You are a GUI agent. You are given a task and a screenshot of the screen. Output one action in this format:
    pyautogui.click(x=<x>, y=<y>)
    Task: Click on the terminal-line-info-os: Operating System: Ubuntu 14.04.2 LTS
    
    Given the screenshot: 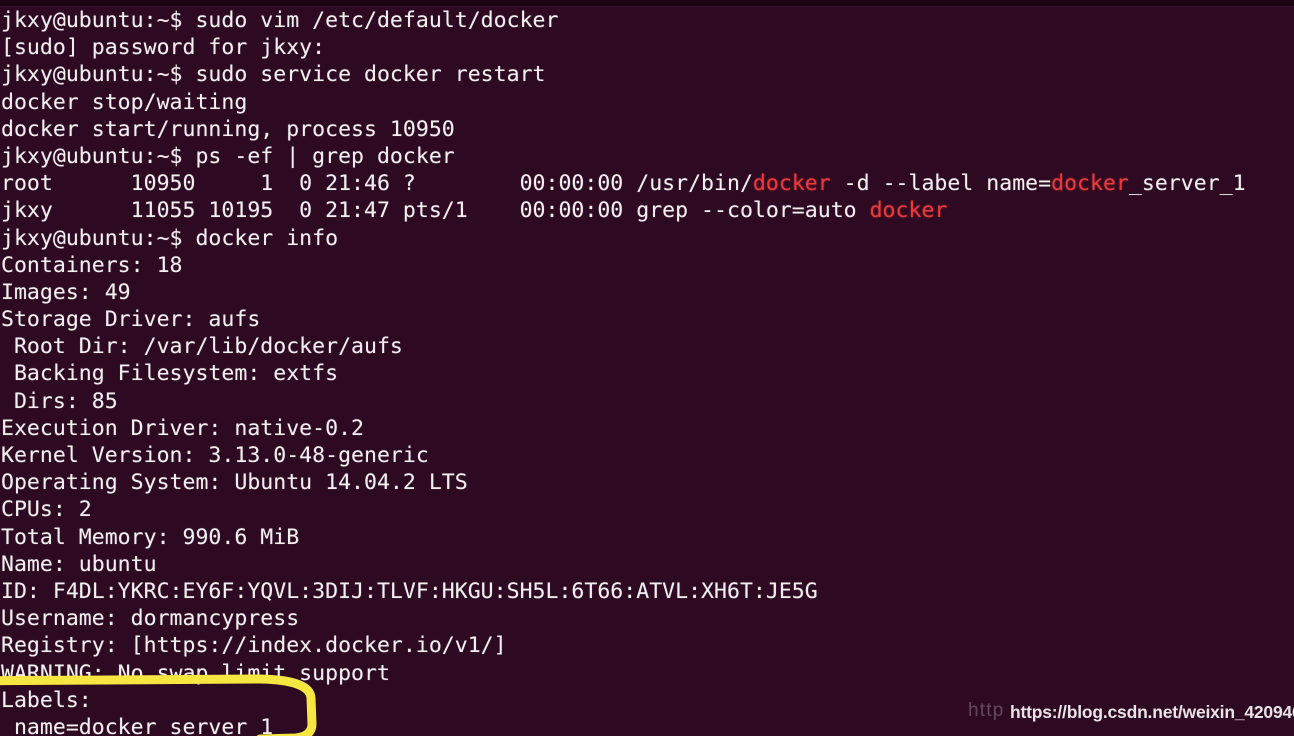 What is the action you would take?
    pyautogui.click(x=647, y=482)
    